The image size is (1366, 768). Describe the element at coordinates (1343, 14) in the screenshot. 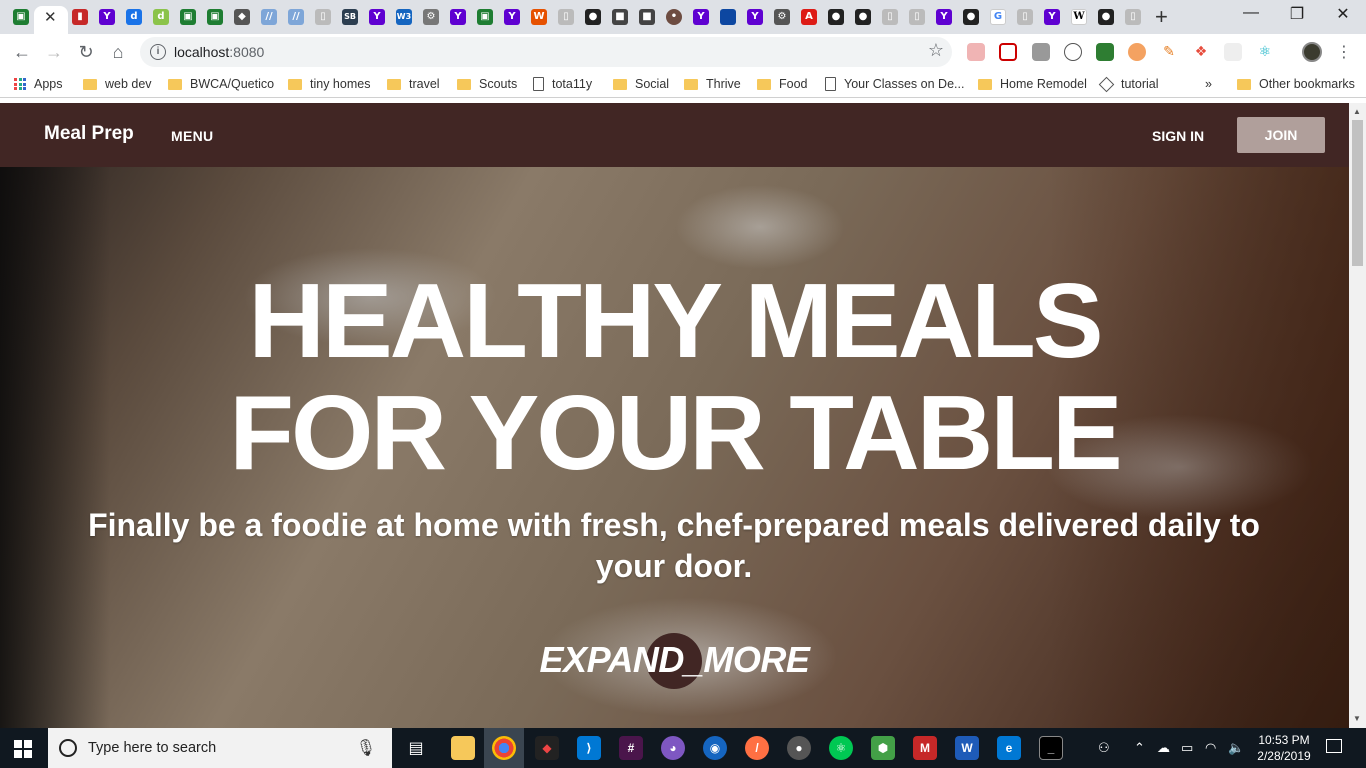

I see `close-window-button: ✕` at that location.